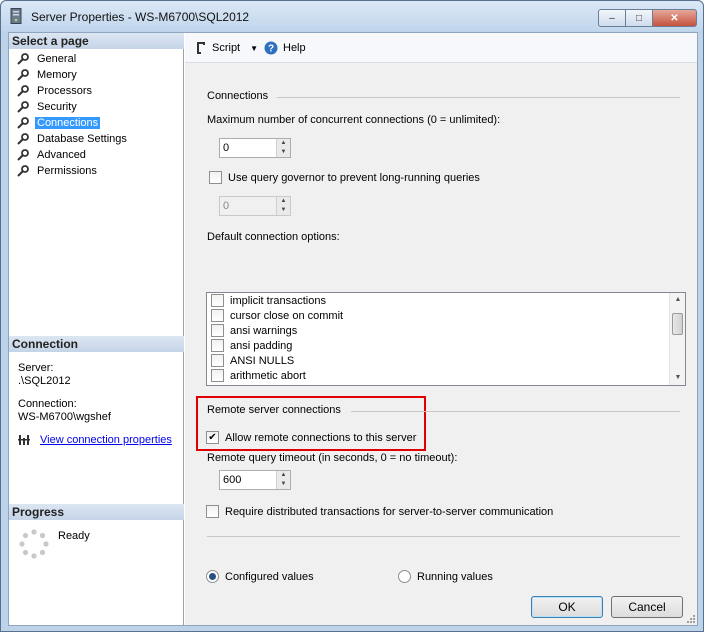 This screenshot has width=704, height=632. What do you see at coordinates (273, 237) in the screenshot?
I see `default-options-label: Default connection options:` at bounding box center [273, 237].